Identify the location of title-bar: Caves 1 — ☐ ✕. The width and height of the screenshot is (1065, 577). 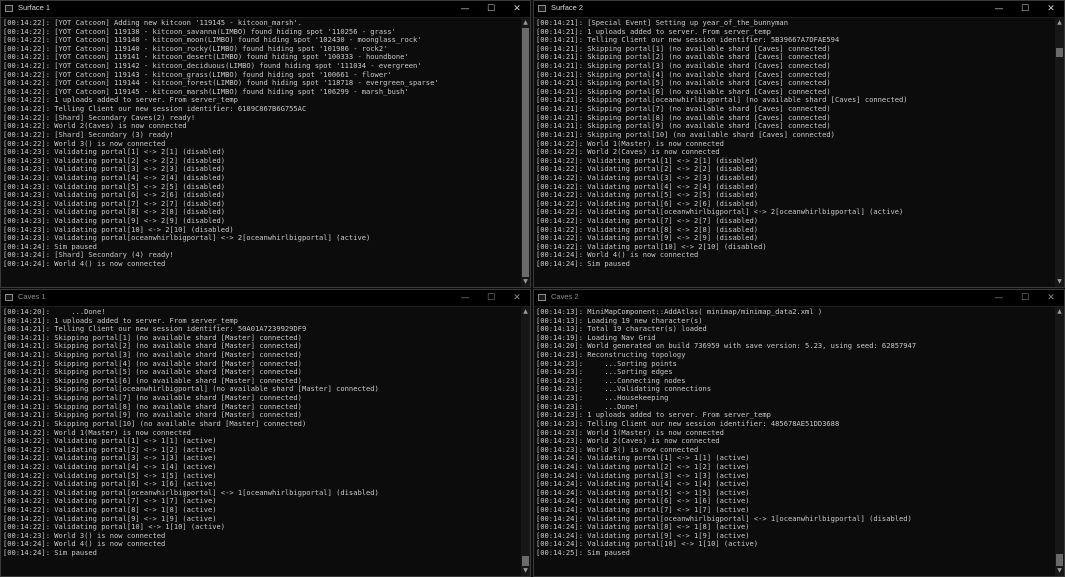
(265, 298).